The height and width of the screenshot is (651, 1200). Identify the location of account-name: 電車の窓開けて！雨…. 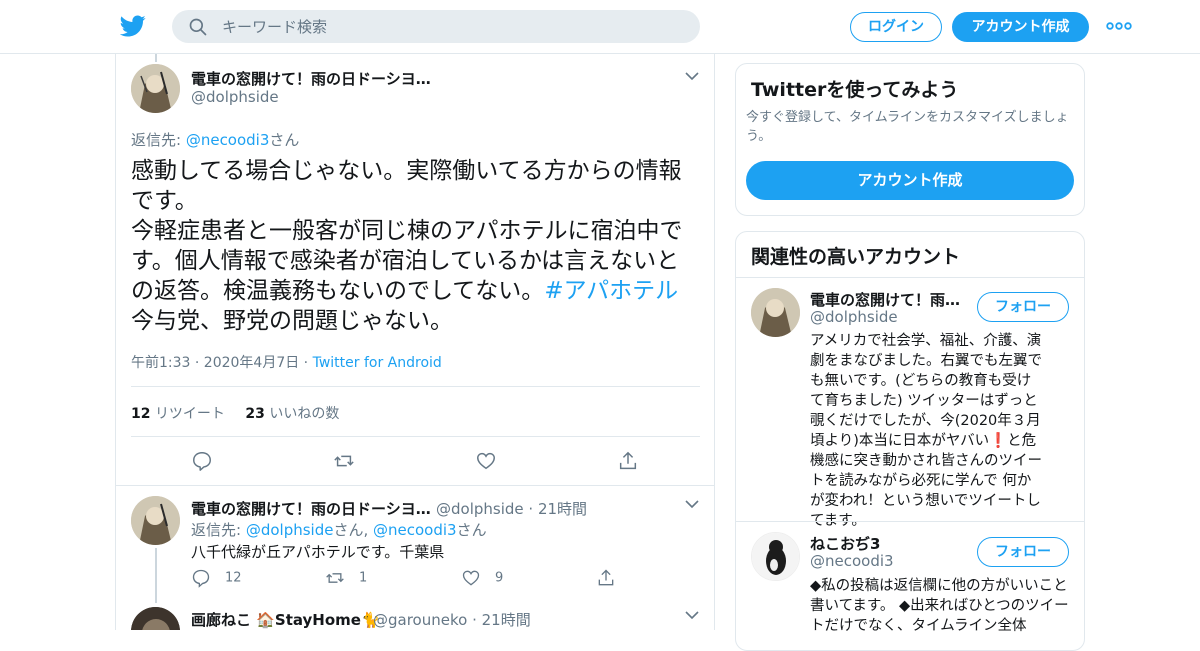
(885, 299).